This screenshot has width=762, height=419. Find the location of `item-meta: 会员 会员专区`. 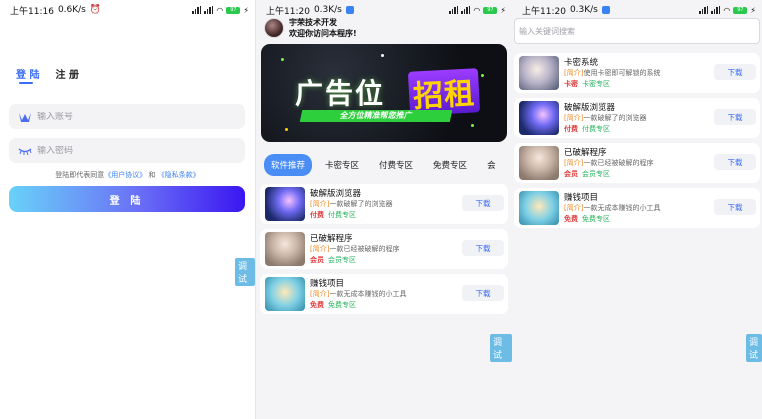

item-meta: 会员 会员专区 is located at coordinates (587, 174).